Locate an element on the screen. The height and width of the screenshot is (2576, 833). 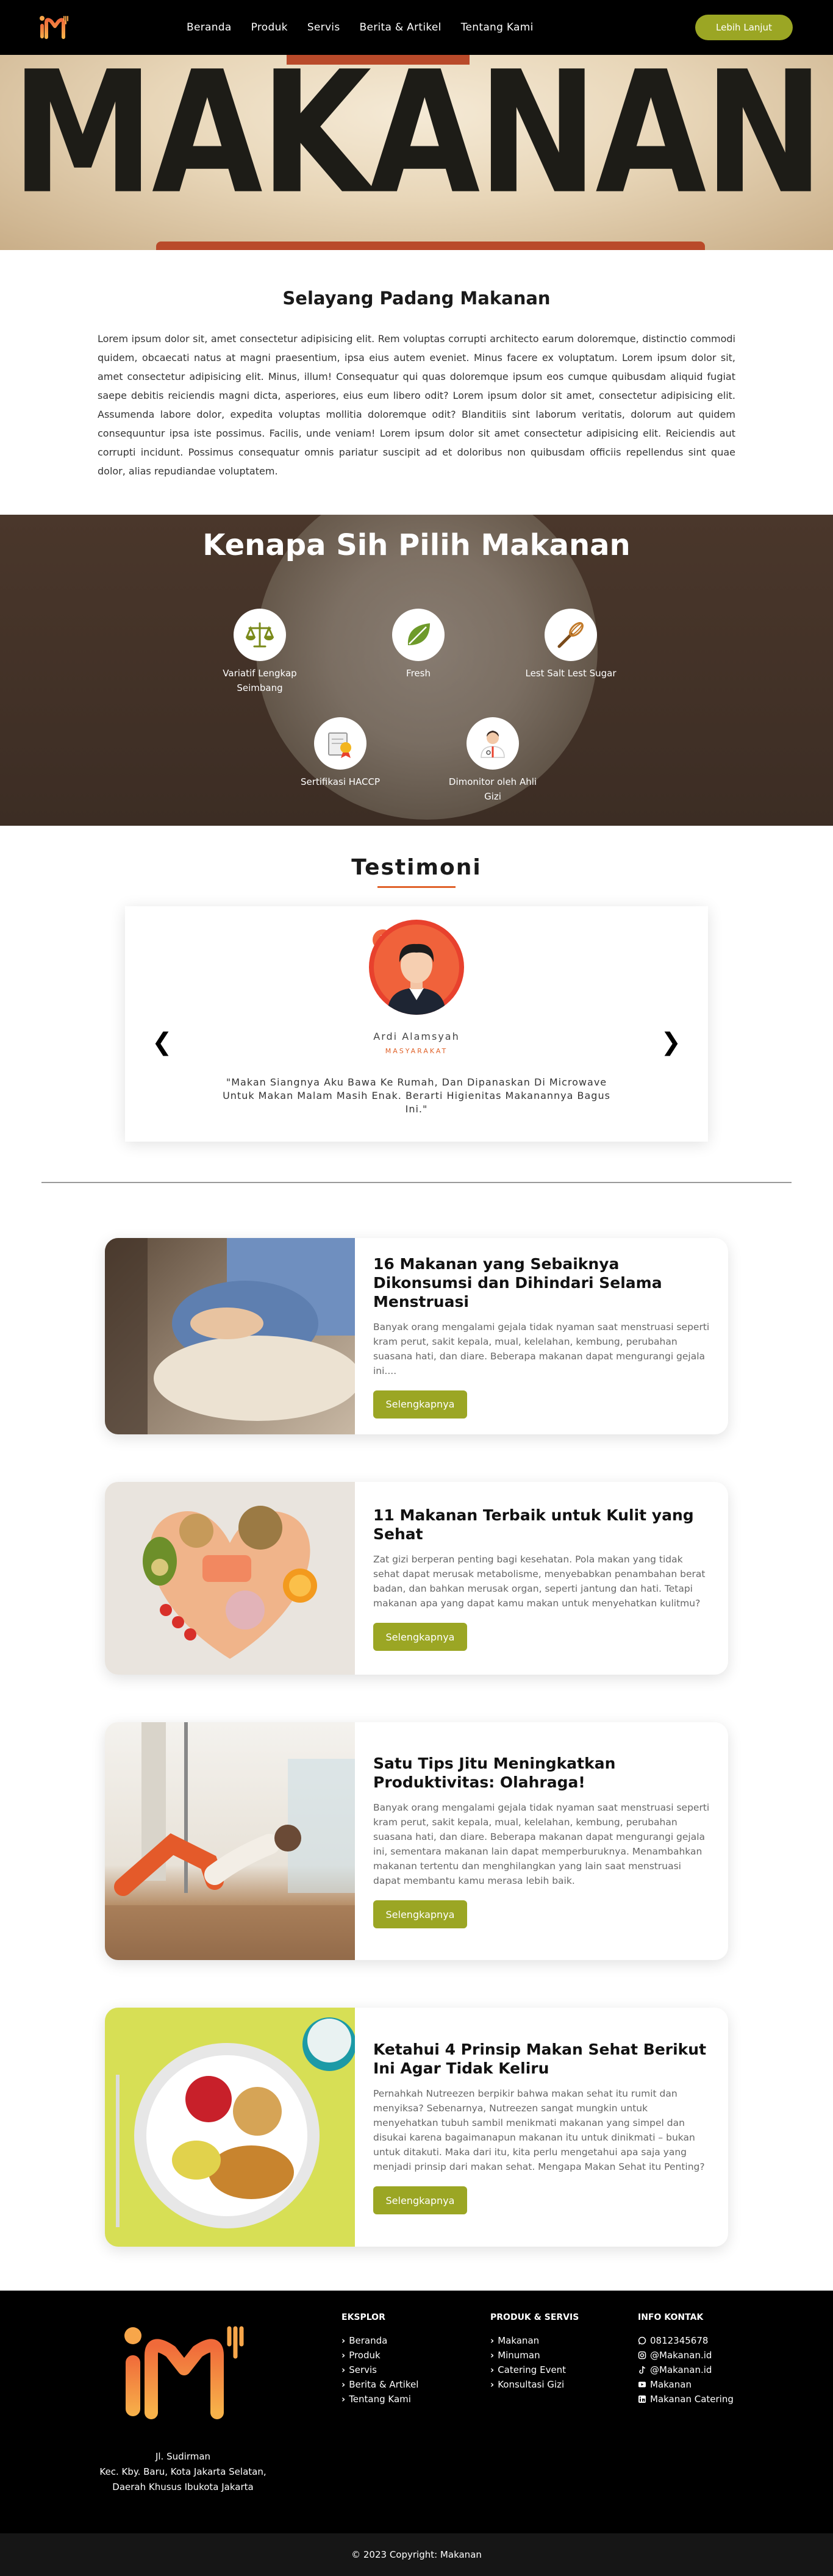
footer-link-produk: › Produk is located at coordinates (379, 2355).